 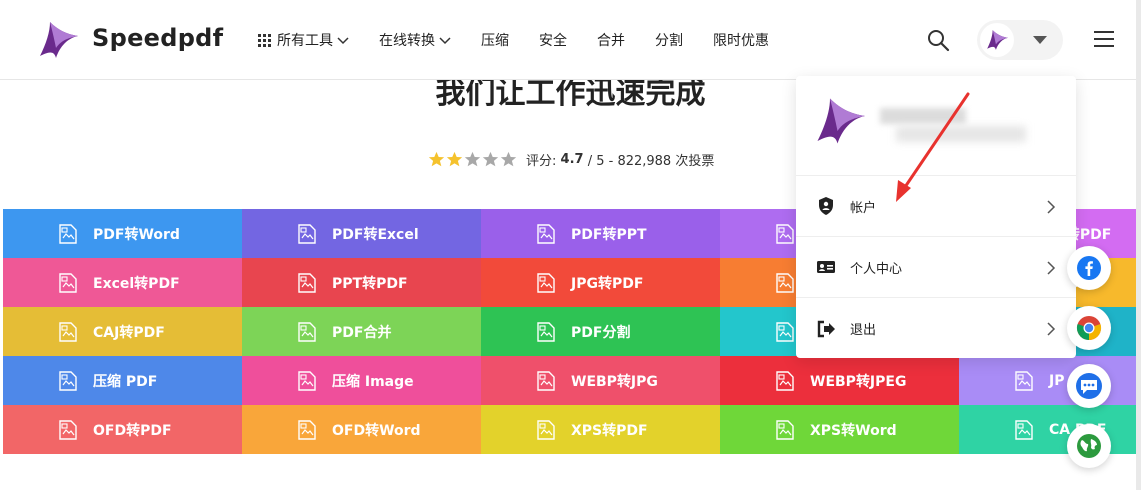 What do you see at coordinates (373, 381) in the screenshot?
I see `tool-label: 压缩 Image` at bounding box center [373, 381].